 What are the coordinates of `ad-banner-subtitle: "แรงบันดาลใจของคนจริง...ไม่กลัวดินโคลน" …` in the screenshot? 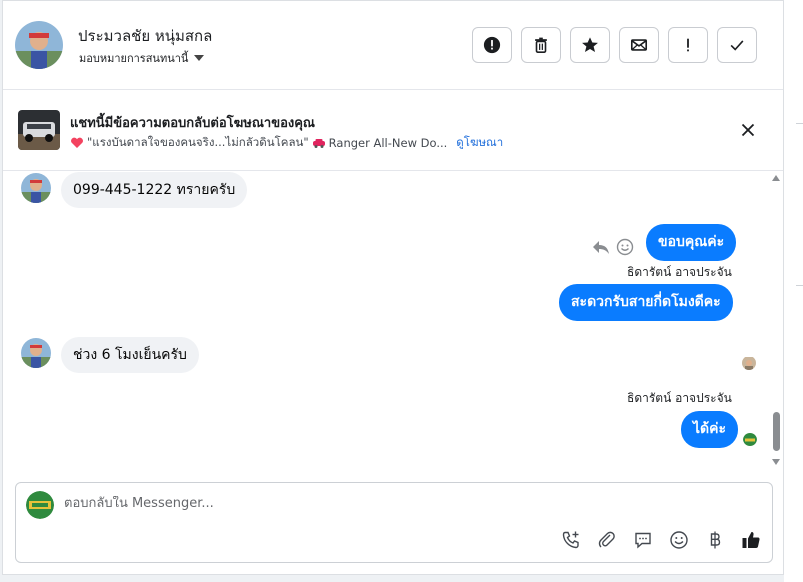 It's located at (286, 143).